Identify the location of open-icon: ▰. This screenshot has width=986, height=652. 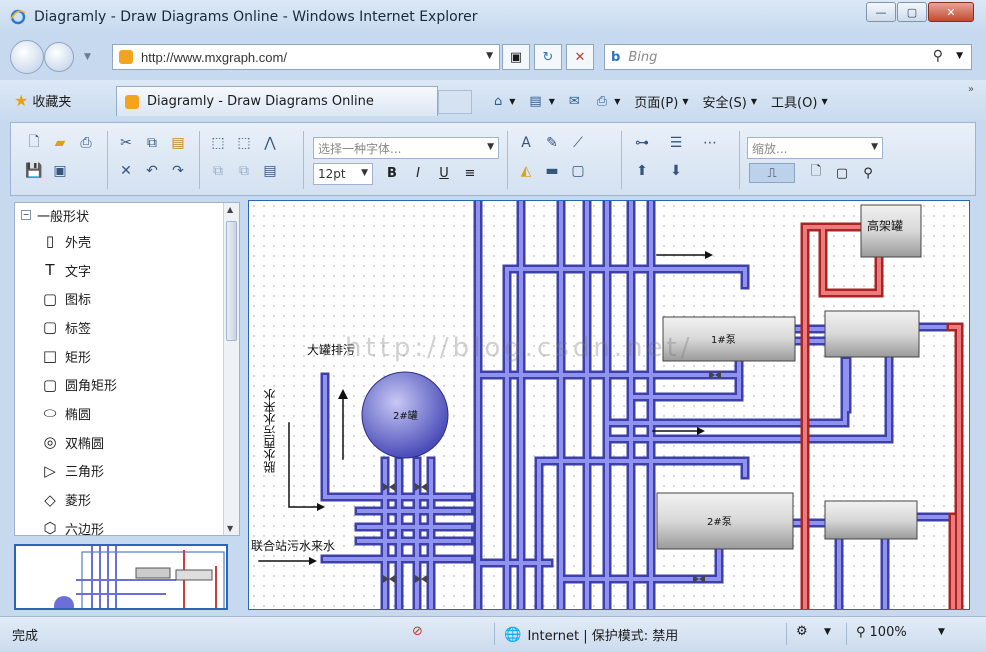
(60, 143).